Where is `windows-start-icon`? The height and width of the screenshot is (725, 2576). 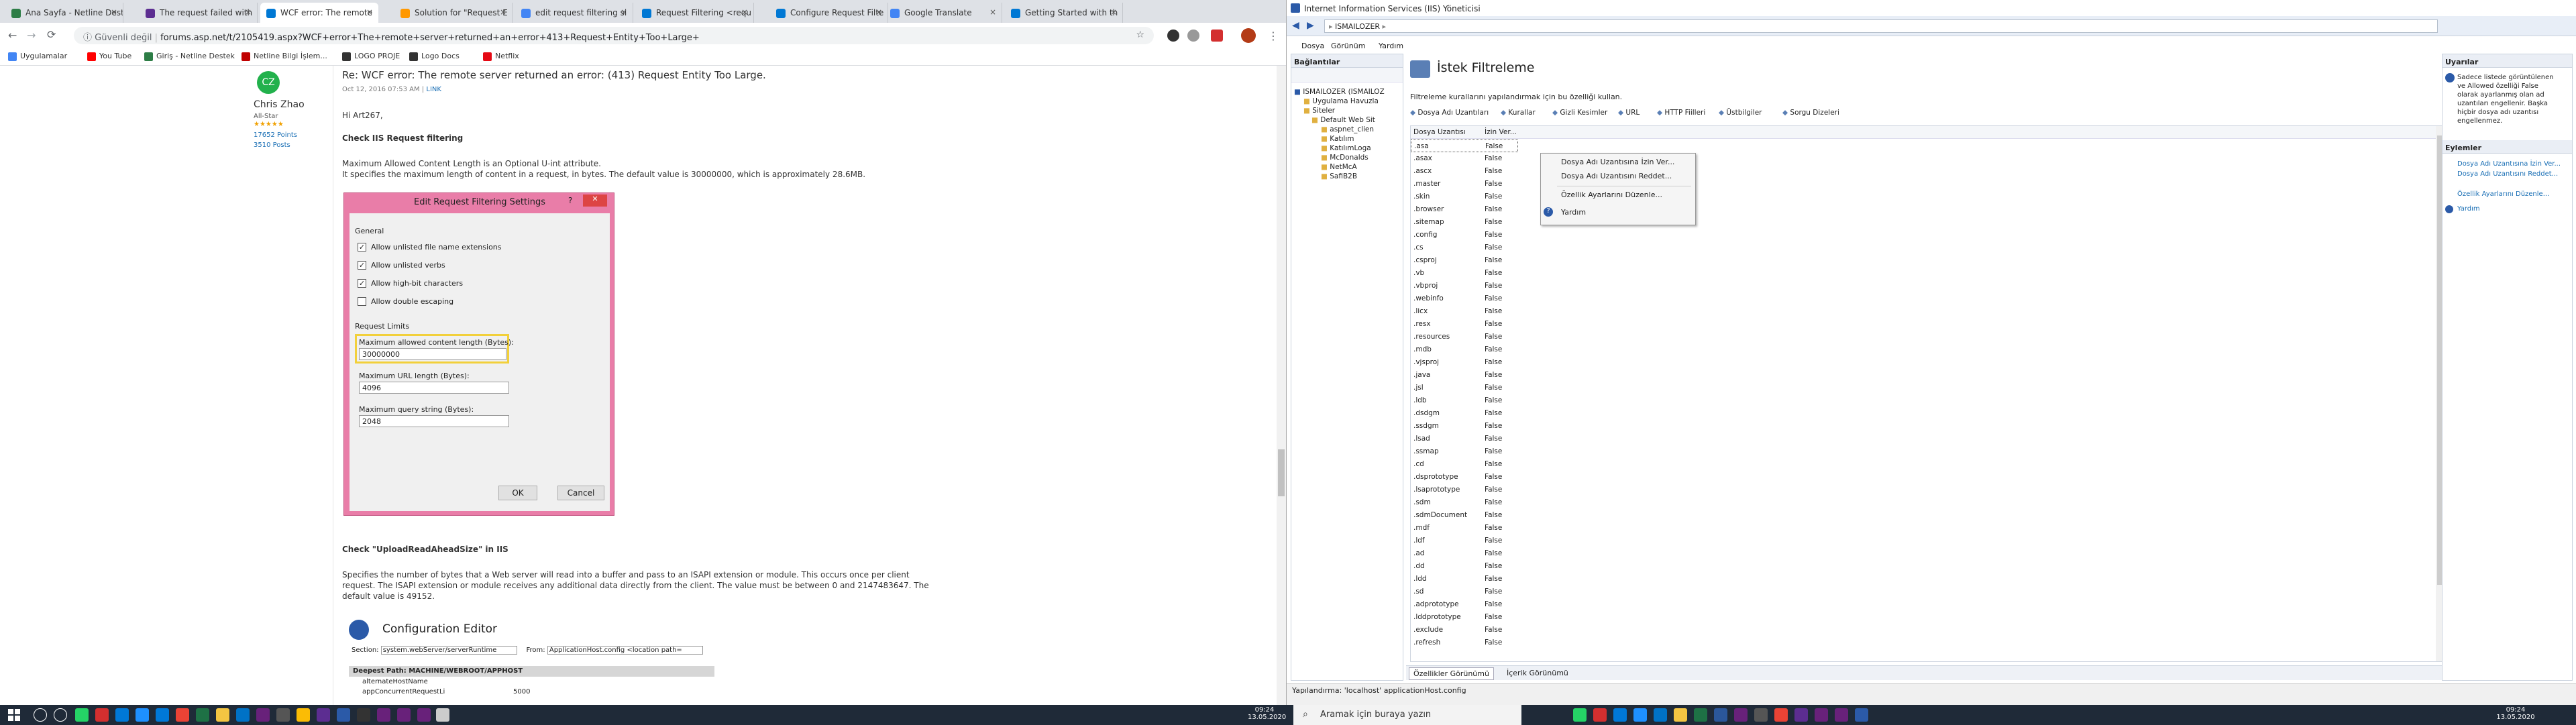 windows-start-icon is located at coordinates (14, 715).